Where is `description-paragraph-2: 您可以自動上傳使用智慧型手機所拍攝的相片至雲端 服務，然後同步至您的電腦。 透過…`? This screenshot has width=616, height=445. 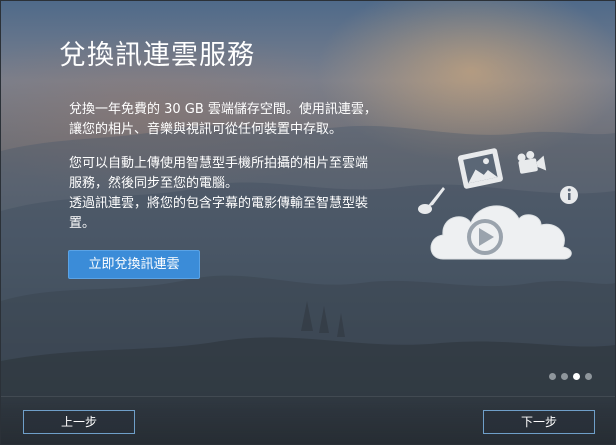 description-paragraph-2: 您可以自動上傳使用智慧型手機所拍攝的相片至雲端 服務，然後同步至您的電腦。 透過… is located at coordinates (249, 194).